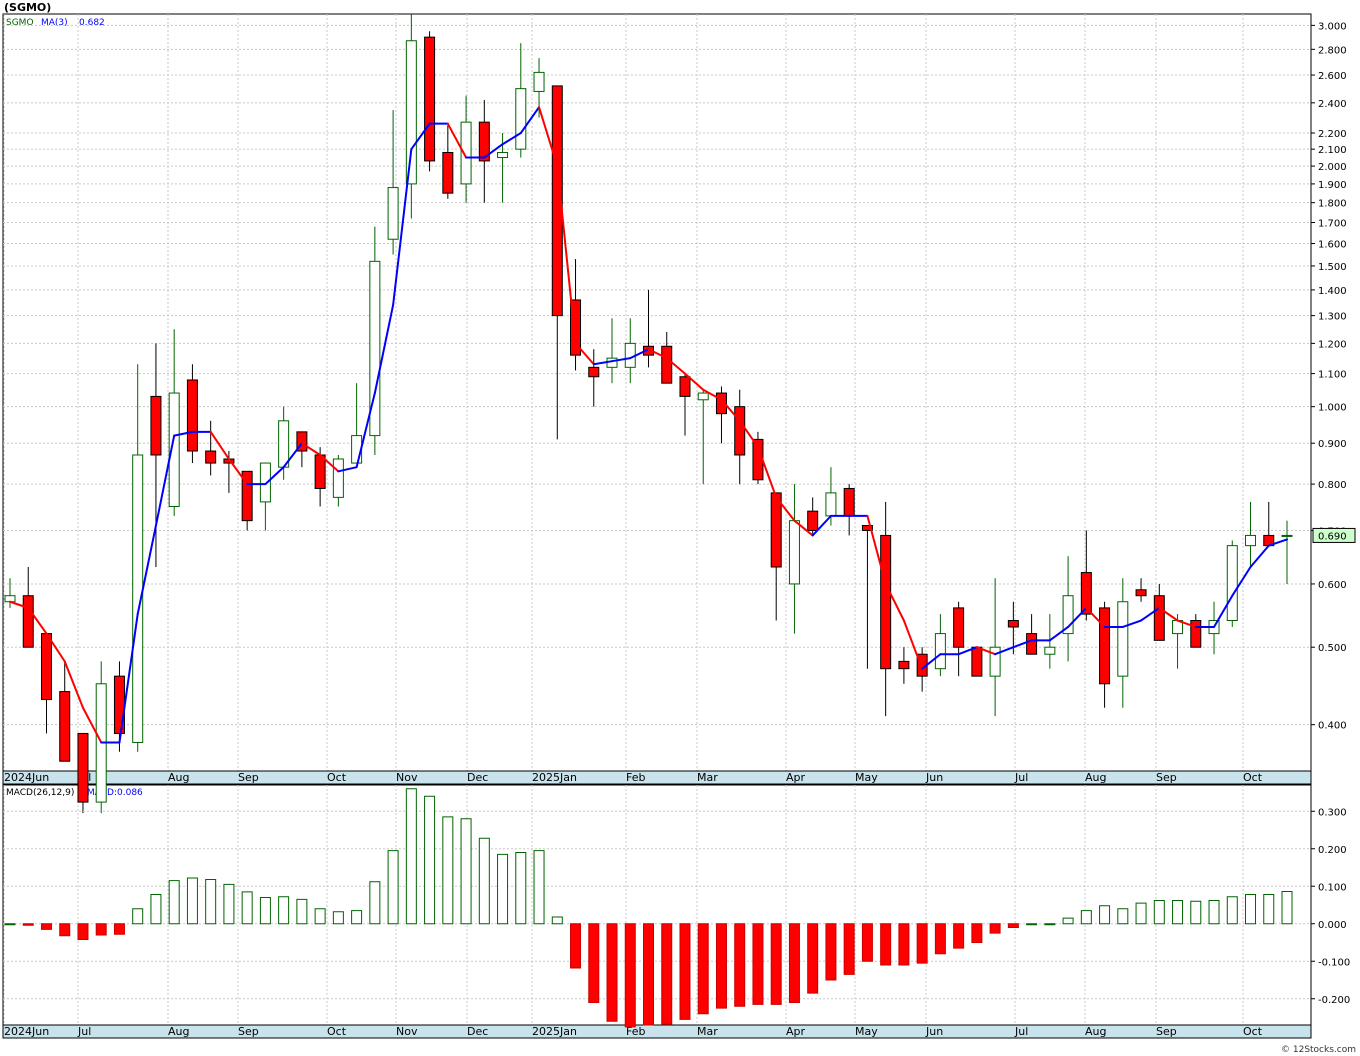  Describe the element at coordinates (1334, 1000) in the screenshot. I see `macd-y-tick-label: -0.200` at that location.